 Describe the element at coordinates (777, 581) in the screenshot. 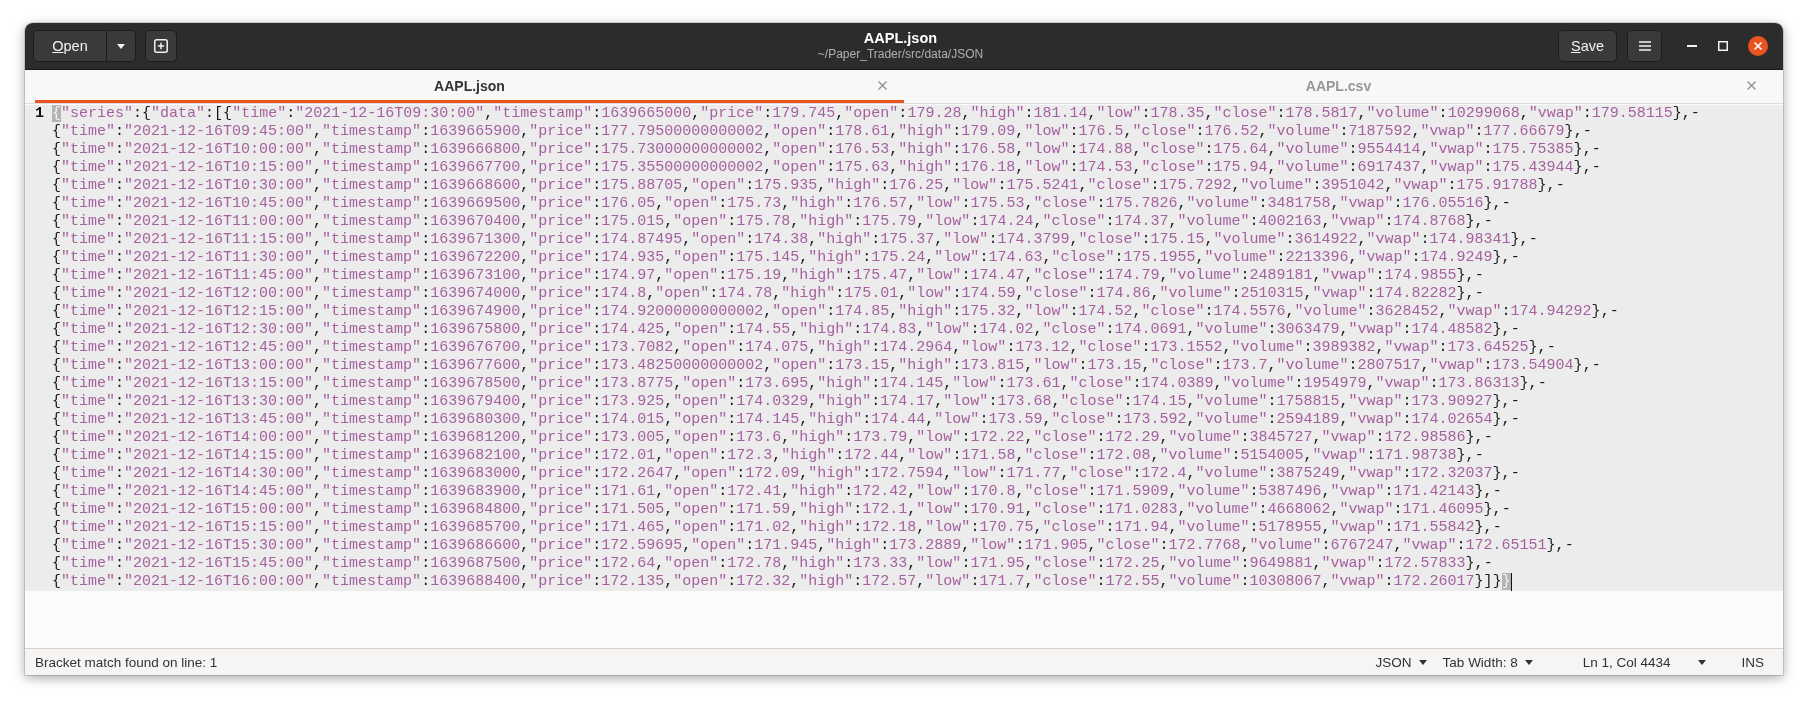

I see `code-text: {"time":"2021-12-16T16:00:00","timestamp":1639688400,"price":172.135,"open":172.32,"high":172.57,"low":171.7,"close":172.55,"volume":10308067,"vwap":172.26017}]}` at that location.